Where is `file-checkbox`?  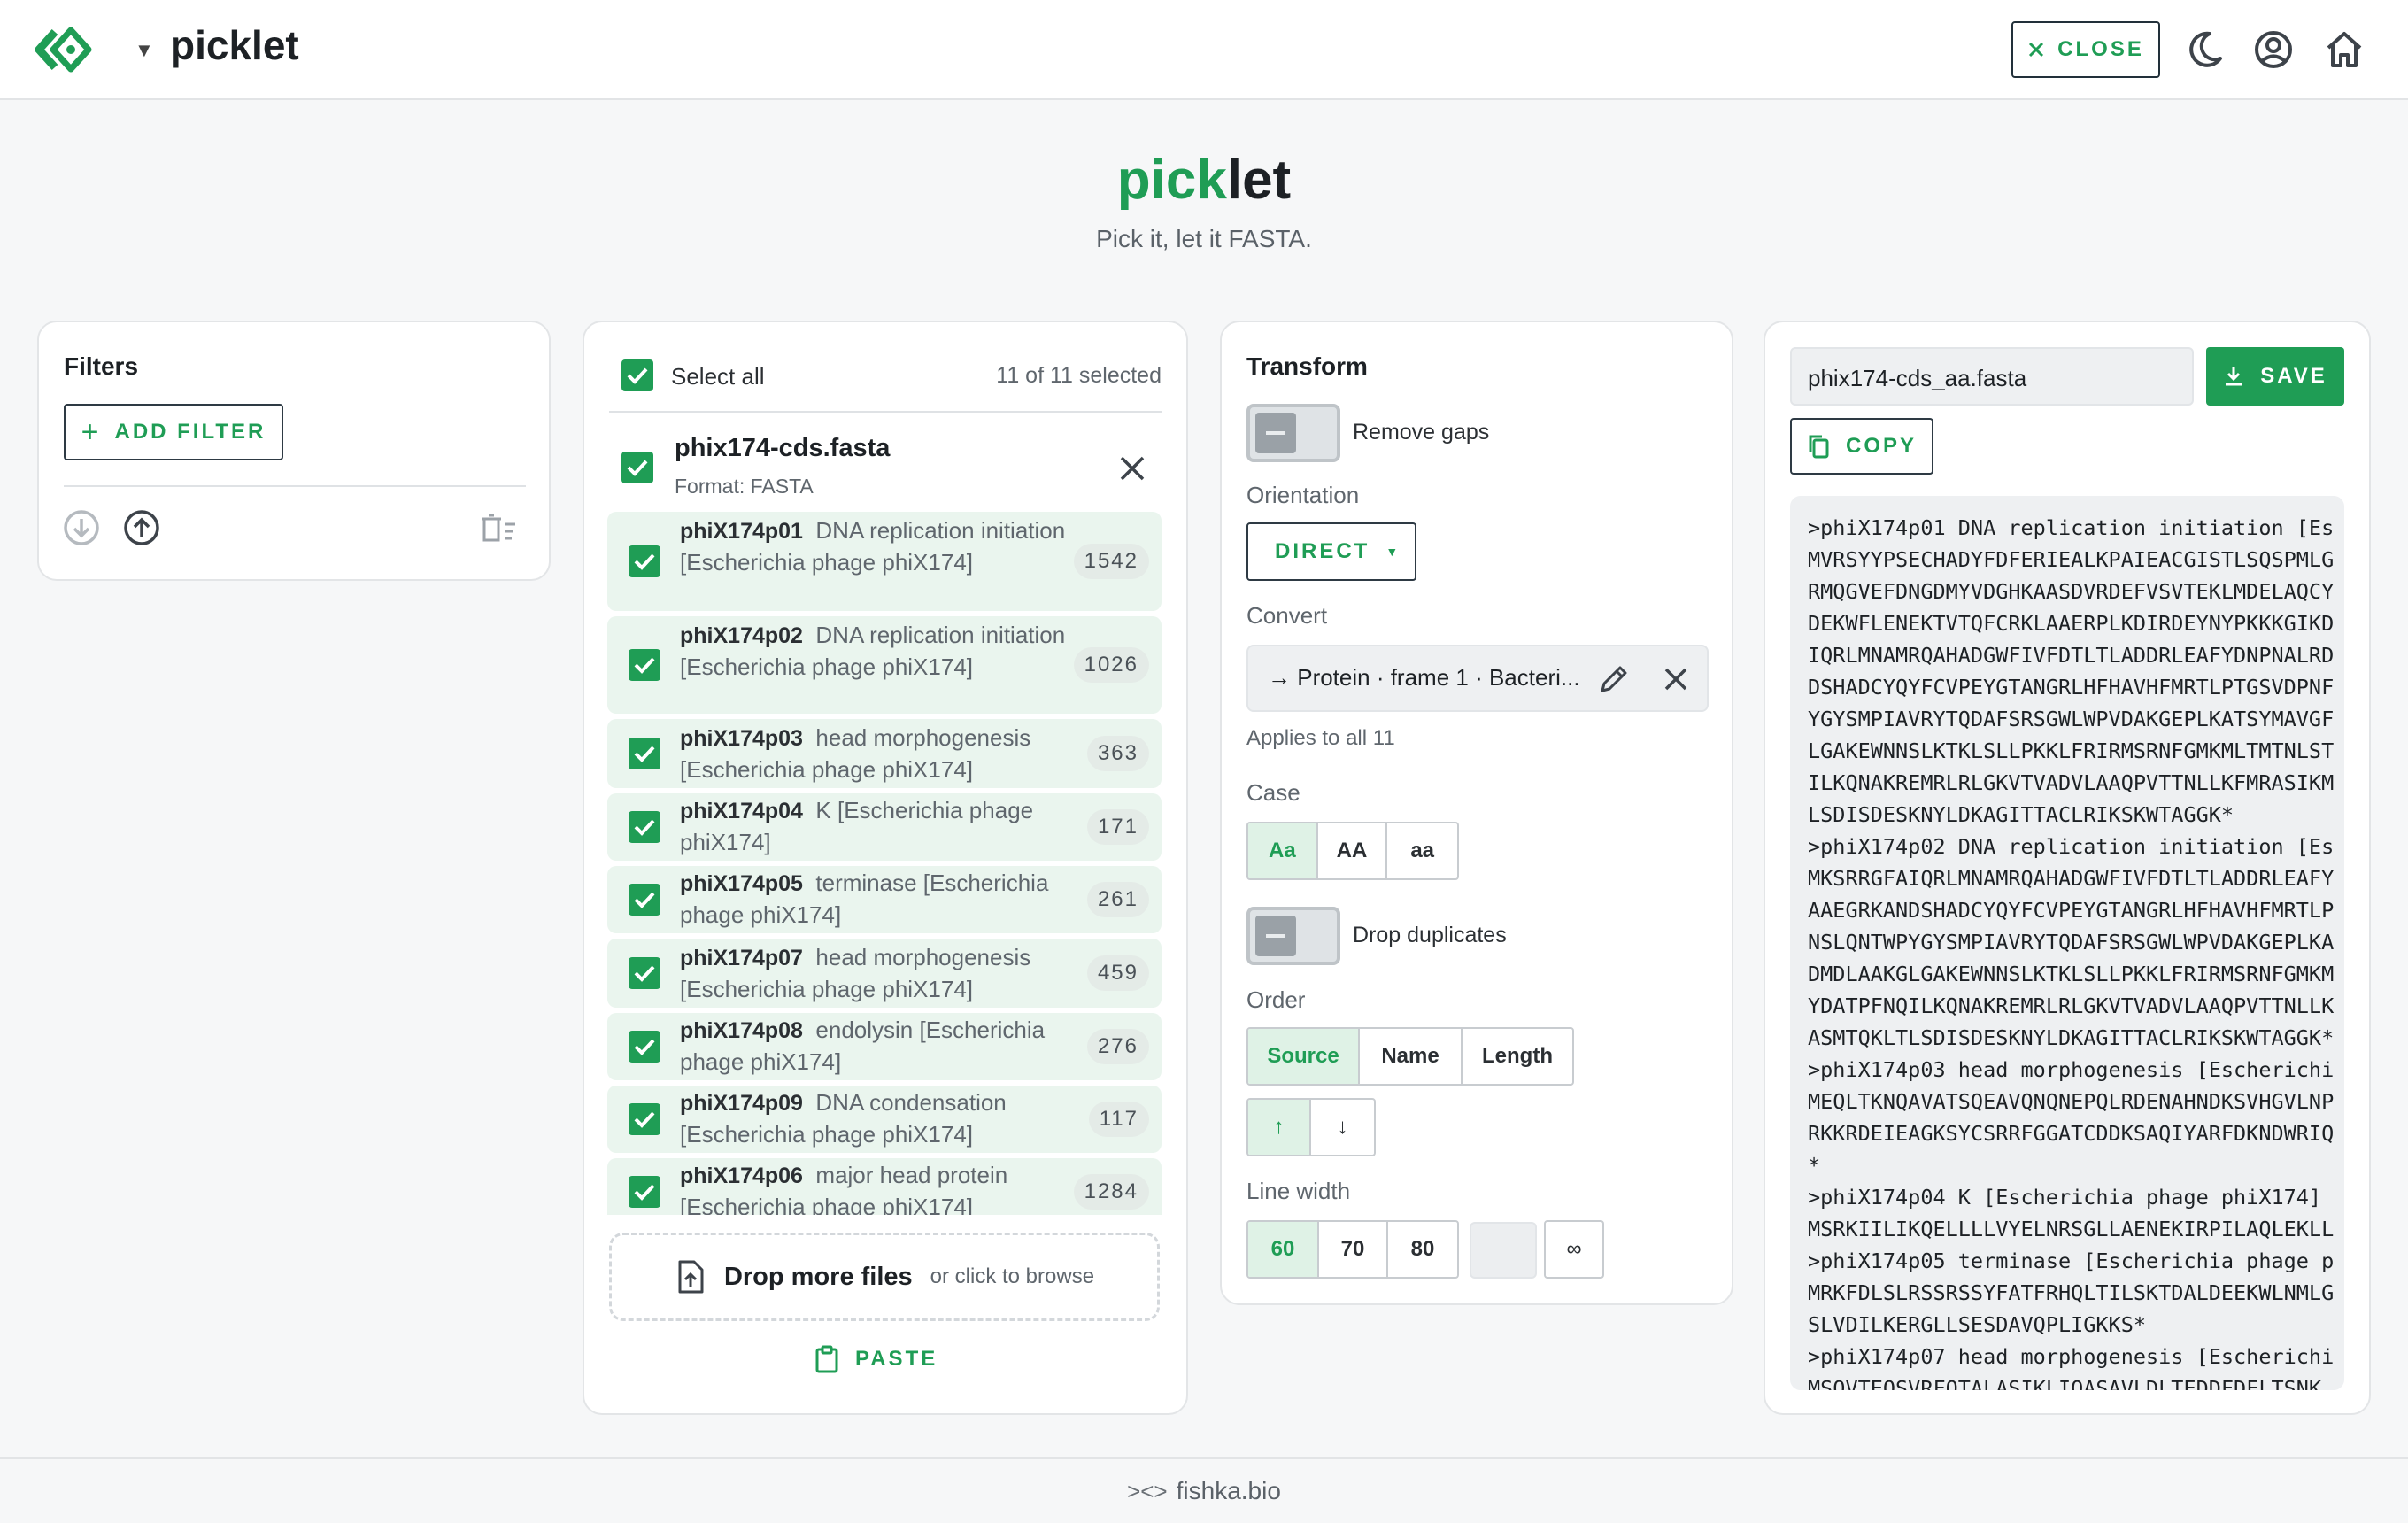
file-checkbox is located at coordinates (637, 467).